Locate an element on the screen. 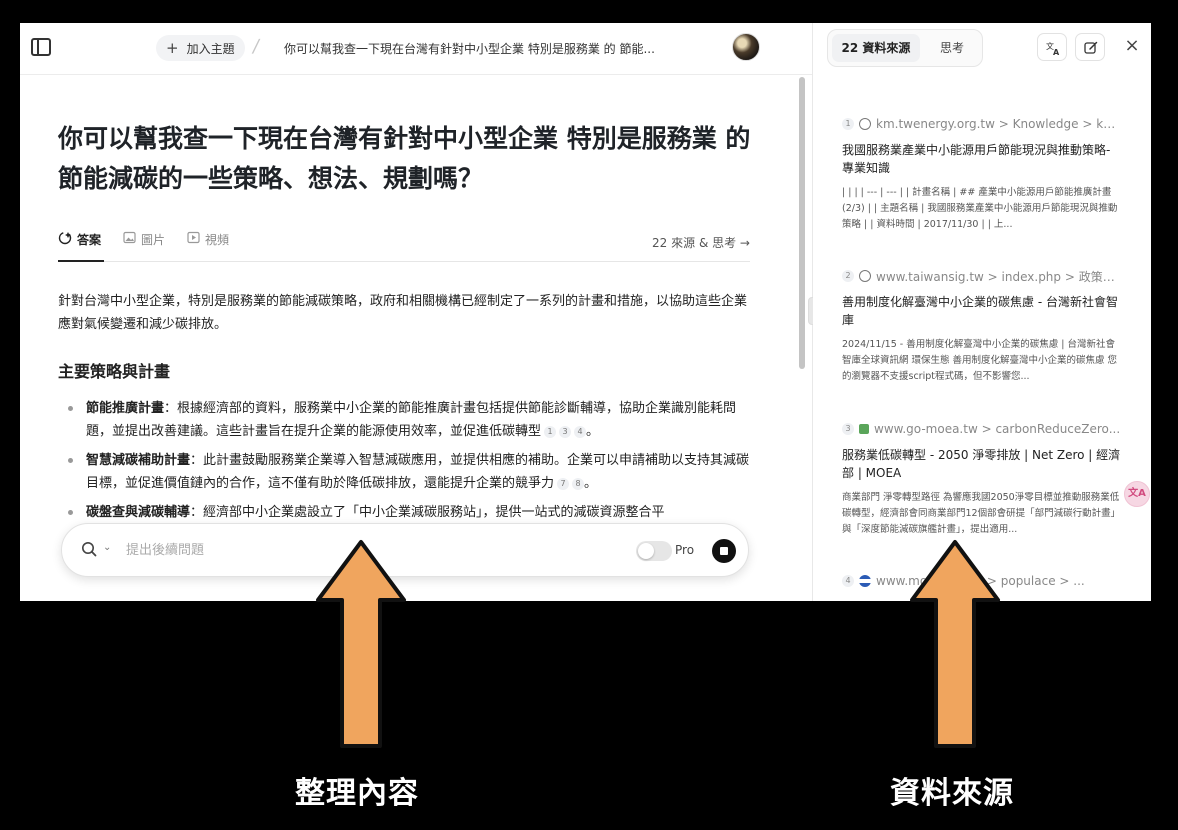  translate-icon: 文A is located at coordinates (1053, 48).